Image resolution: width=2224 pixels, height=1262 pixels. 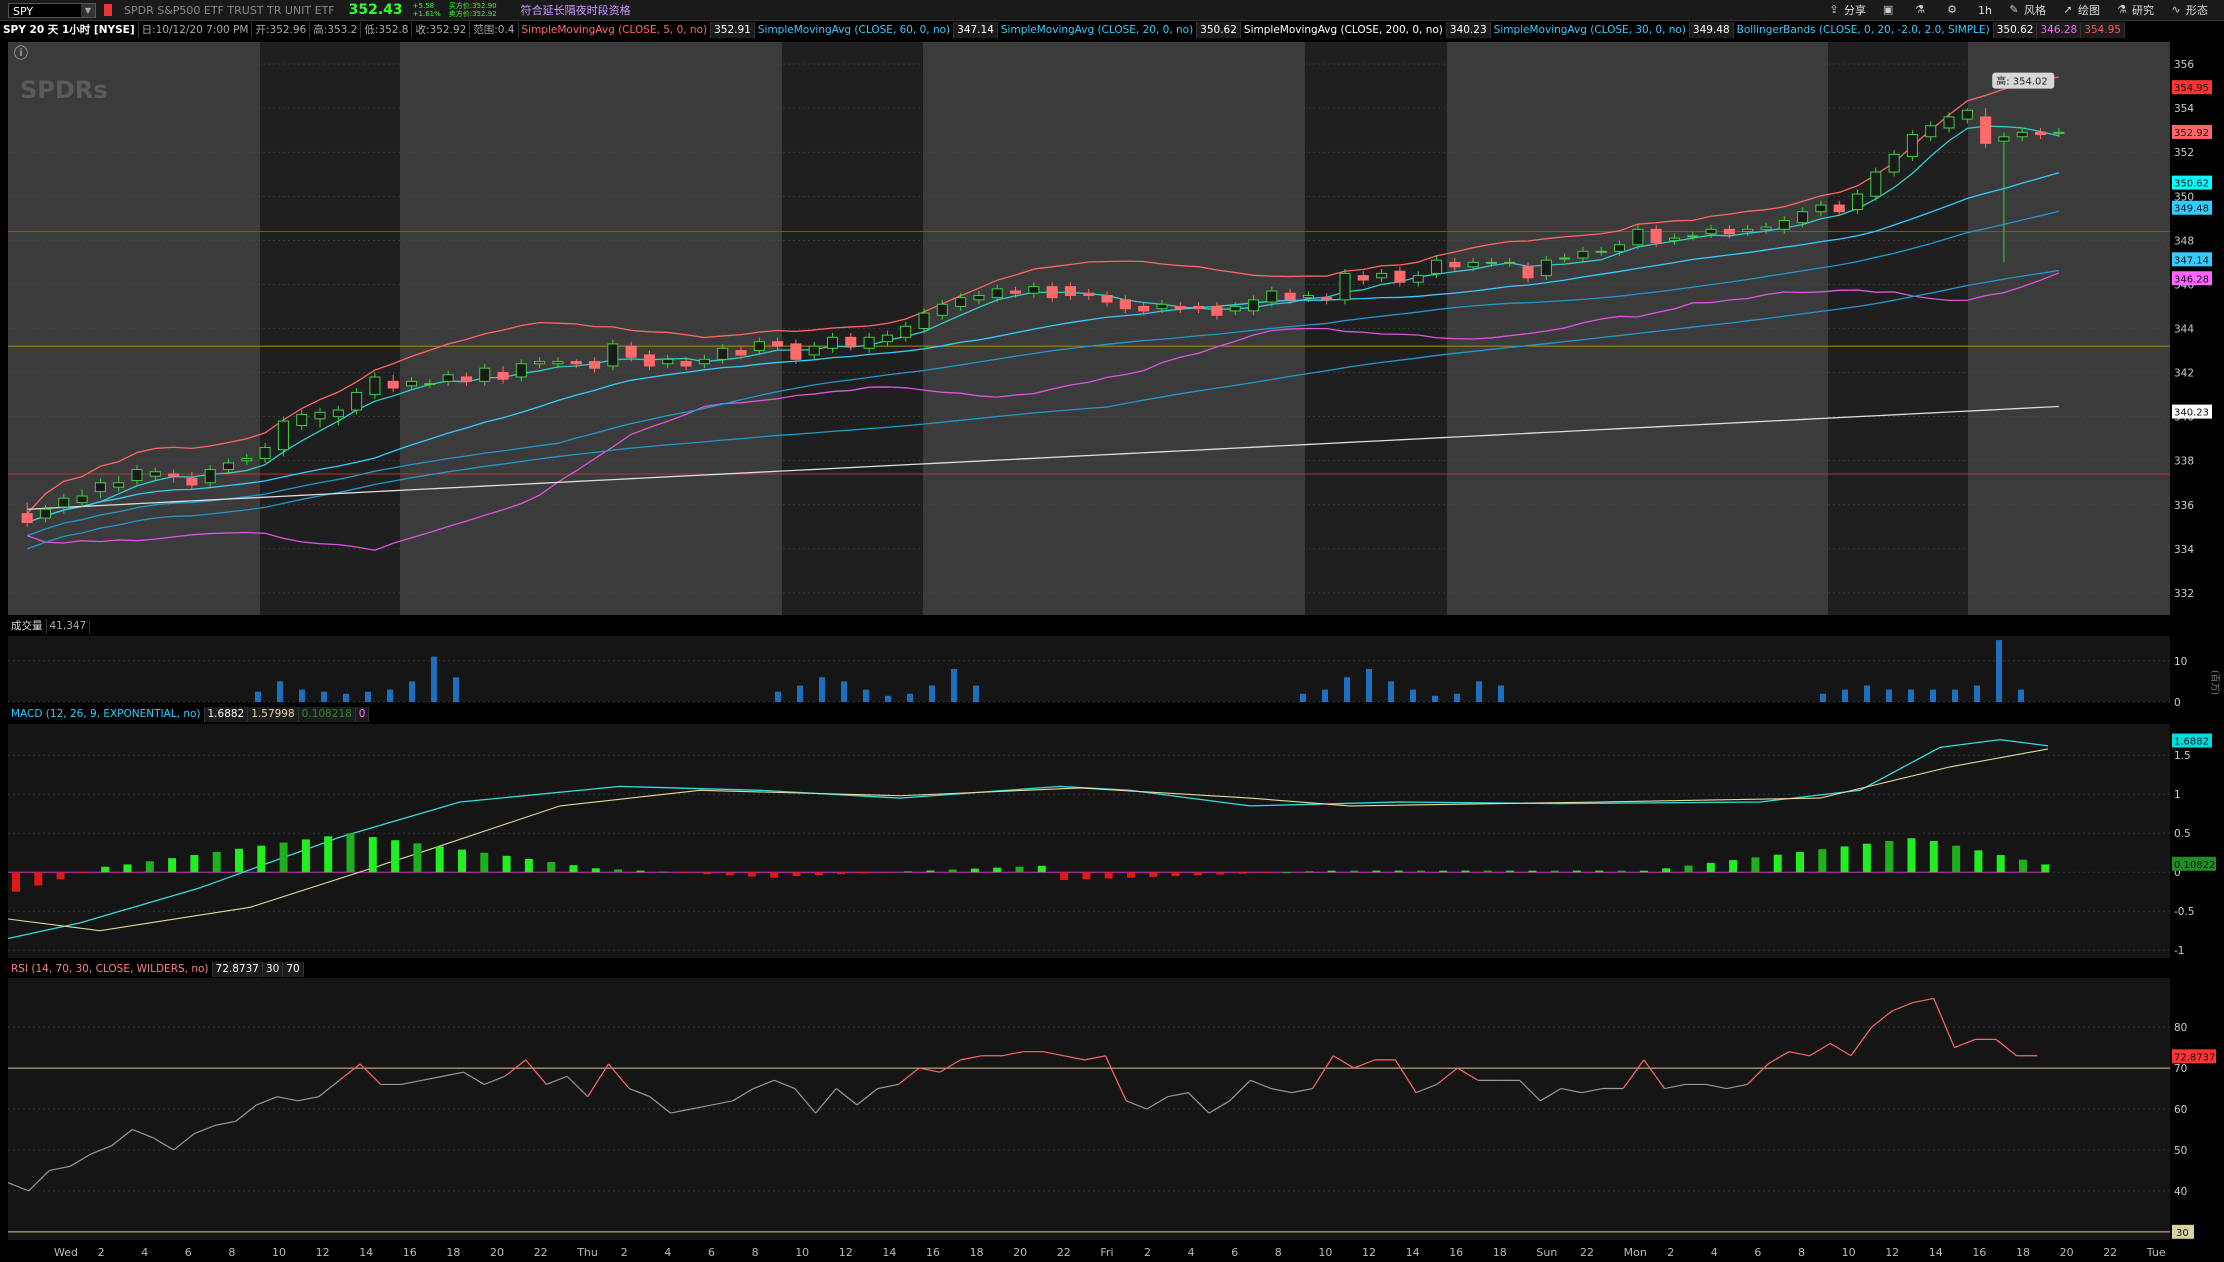 I want to click on macd-tick-label: -1, so click(x=2179, y=951).